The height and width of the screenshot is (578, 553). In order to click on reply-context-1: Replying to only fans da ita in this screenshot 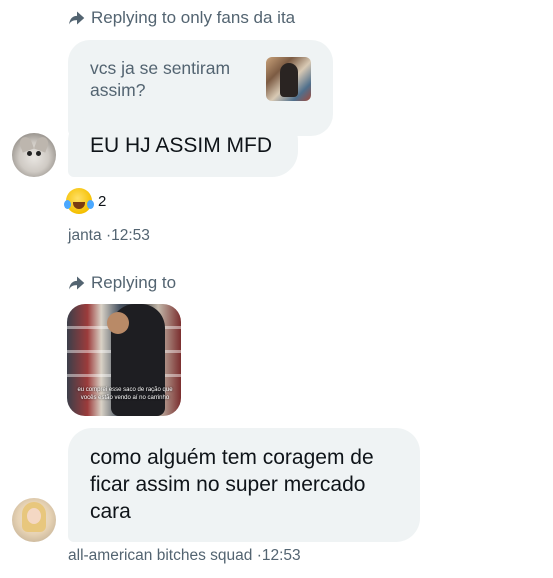, I will do `click(181, 18)`.